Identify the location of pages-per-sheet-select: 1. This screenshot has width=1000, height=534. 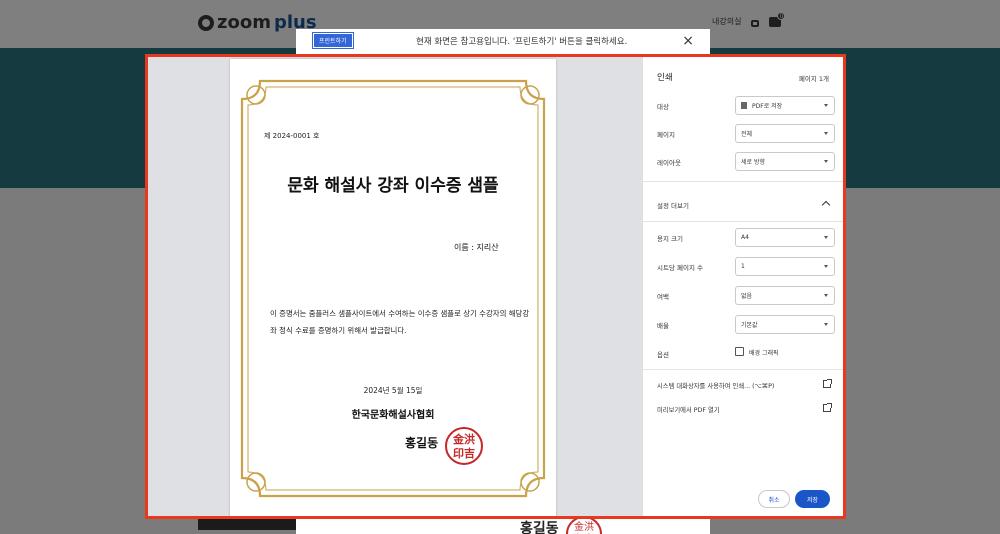
(785, 266).